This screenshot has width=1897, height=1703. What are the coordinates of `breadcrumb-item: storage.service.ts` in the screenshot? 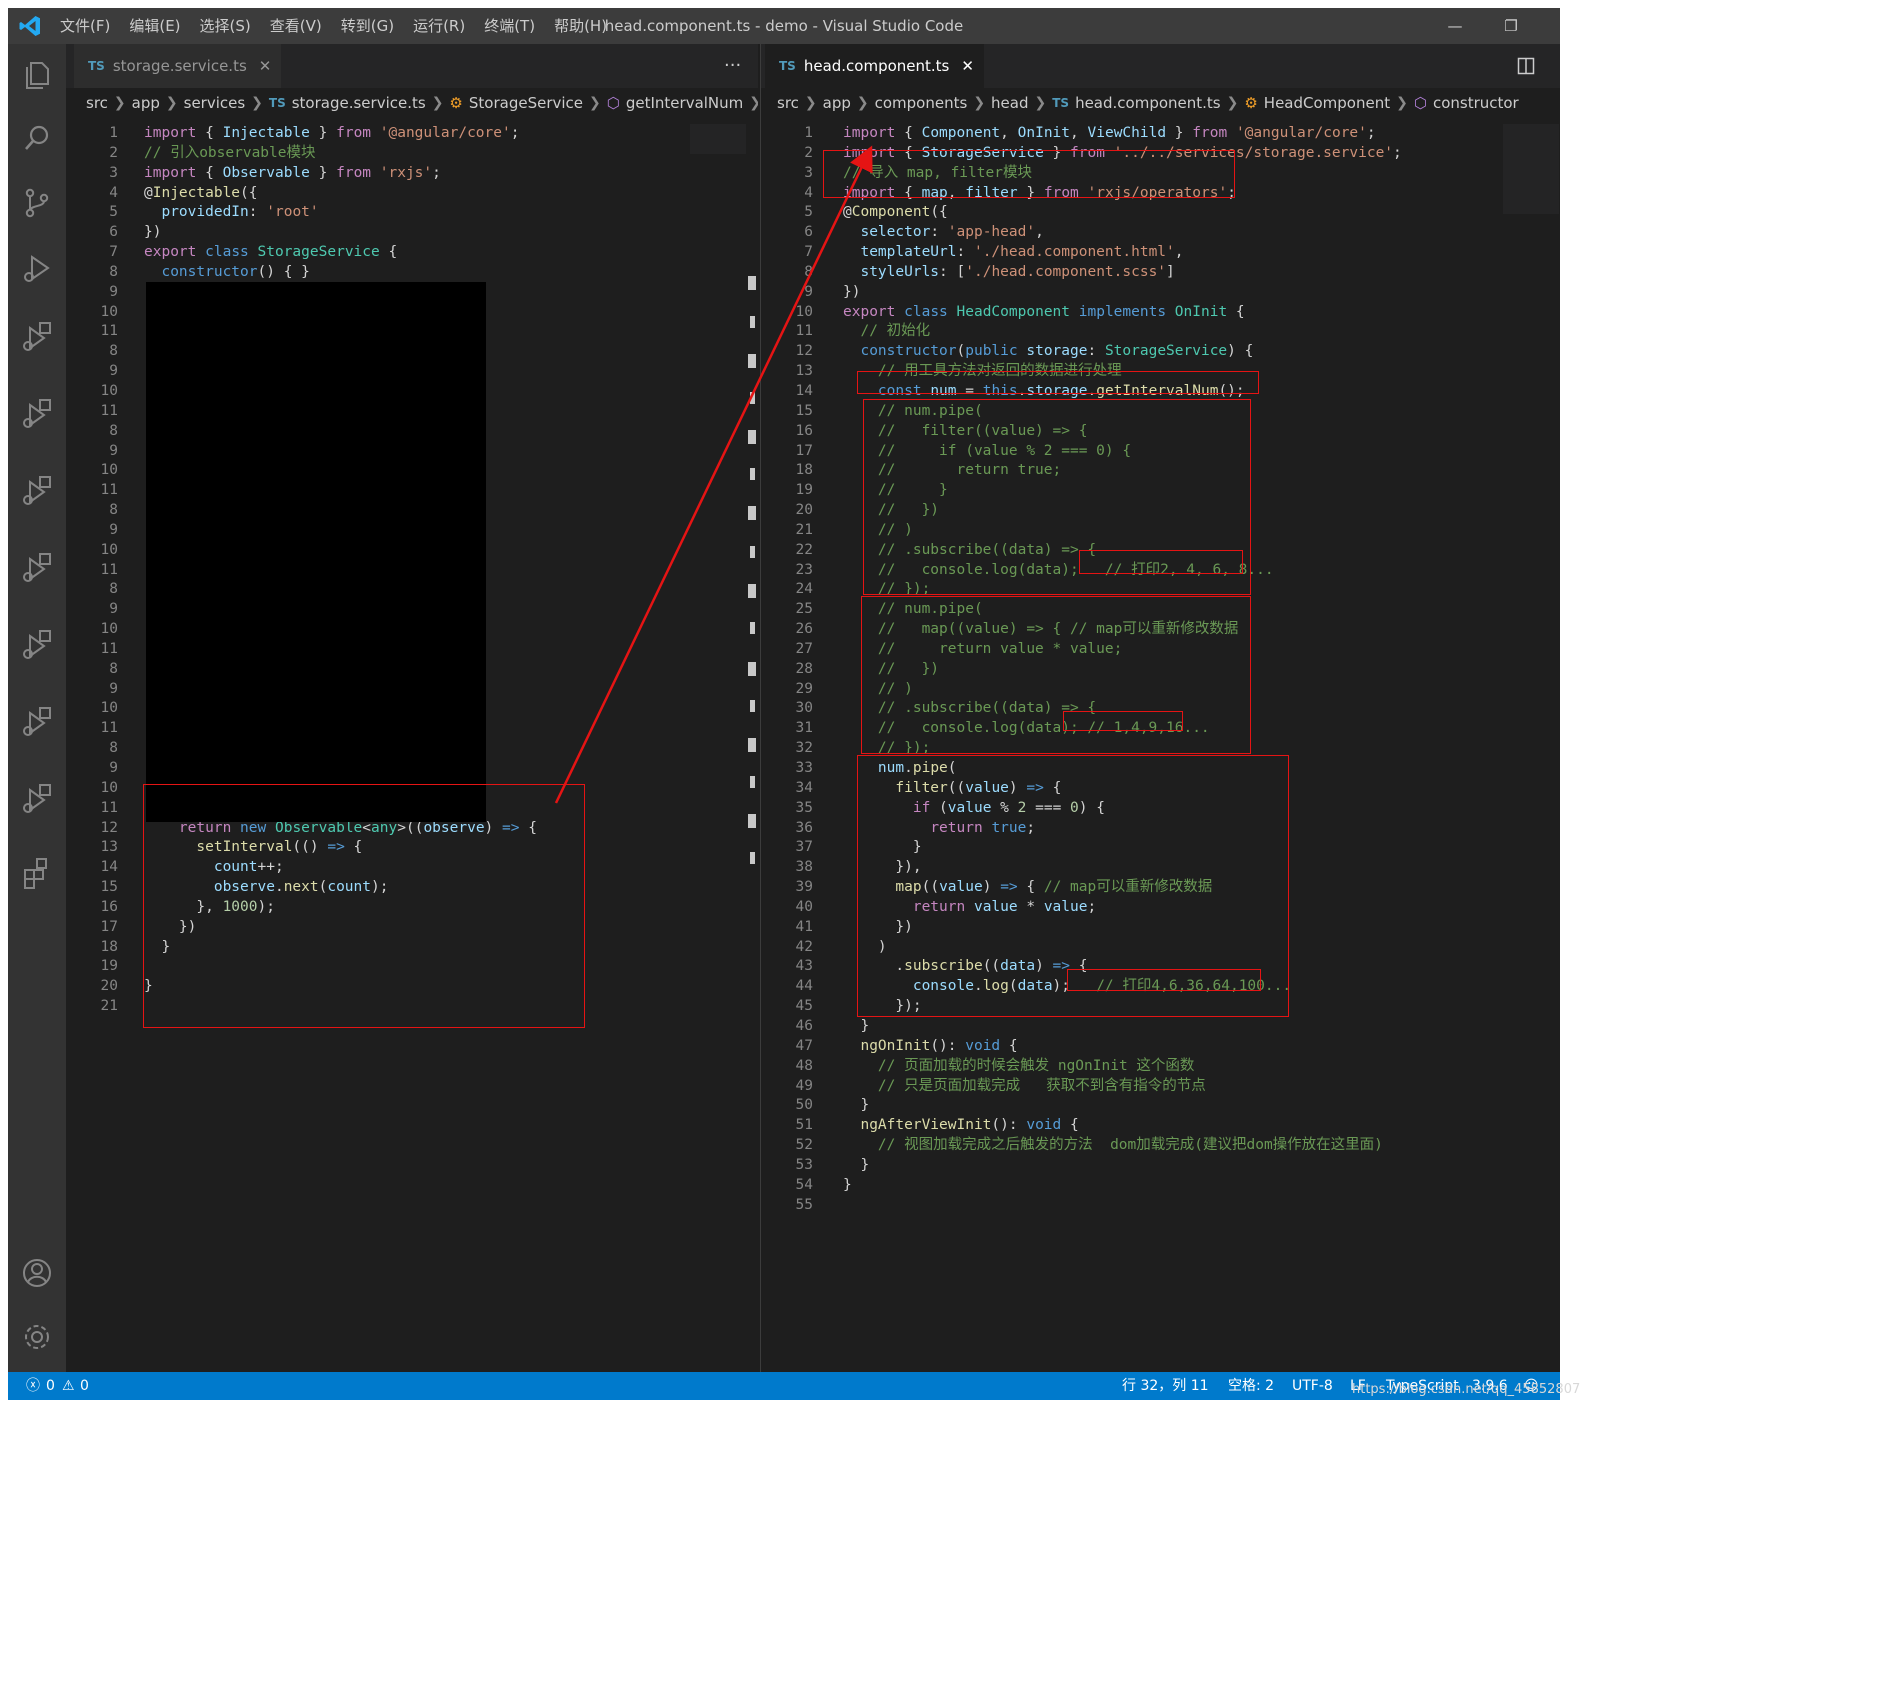 It's located at (359, 103).